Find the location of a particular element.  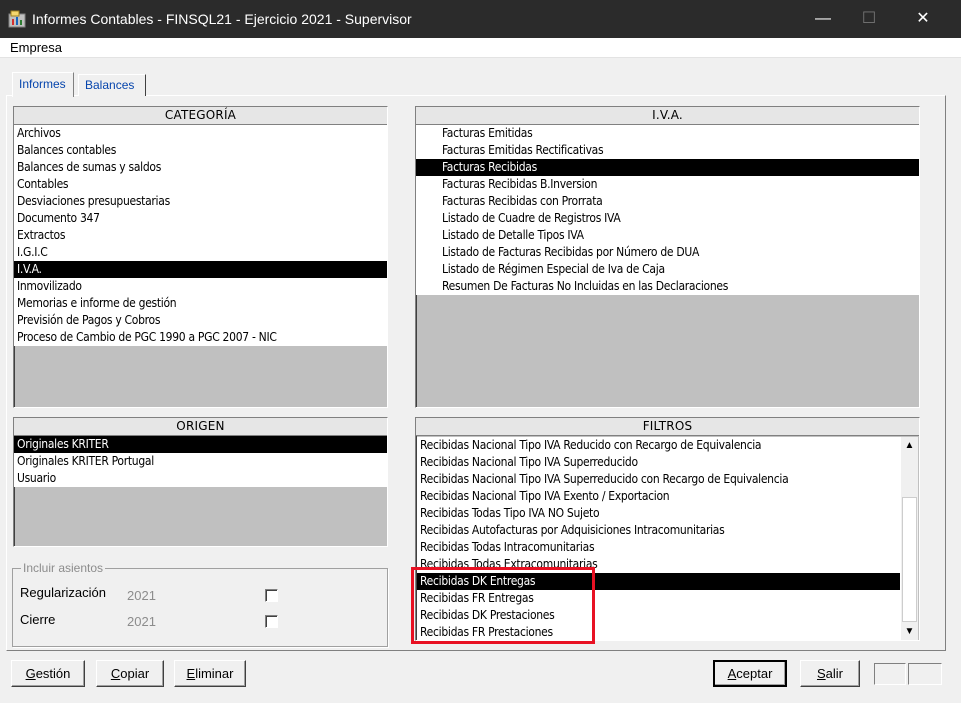

highlight-annotation is located at coordinates (503, 605).